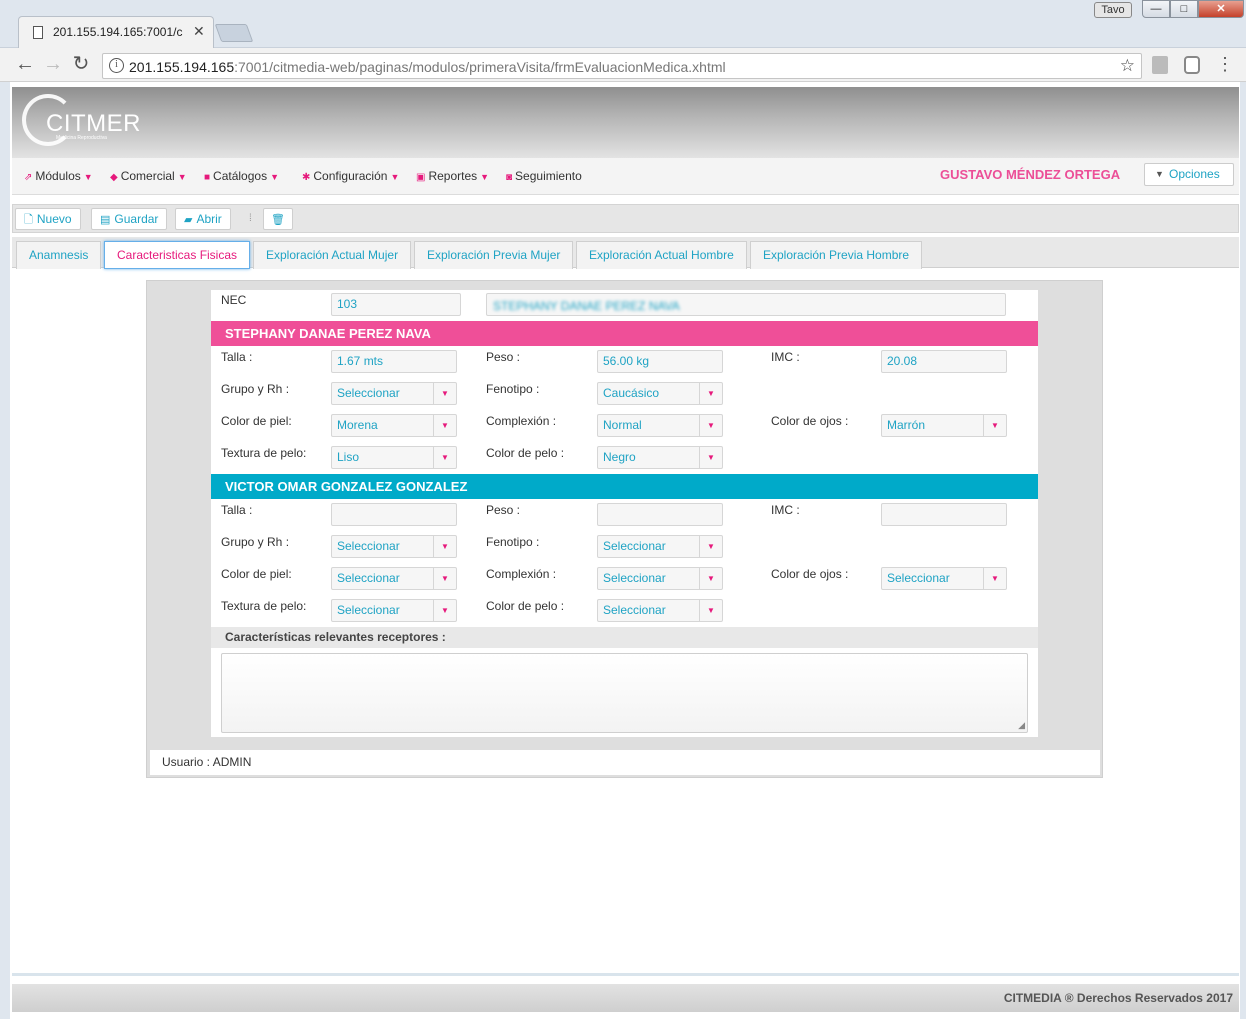 The width and height of the screenshot is (1246, 1019). What do you see at coordinates (1030, 174) in the screenshot?
I see `logged-user-name: GUSTAVO MÉNDEZ ORTEGA` at bounding box center [1030, 174].